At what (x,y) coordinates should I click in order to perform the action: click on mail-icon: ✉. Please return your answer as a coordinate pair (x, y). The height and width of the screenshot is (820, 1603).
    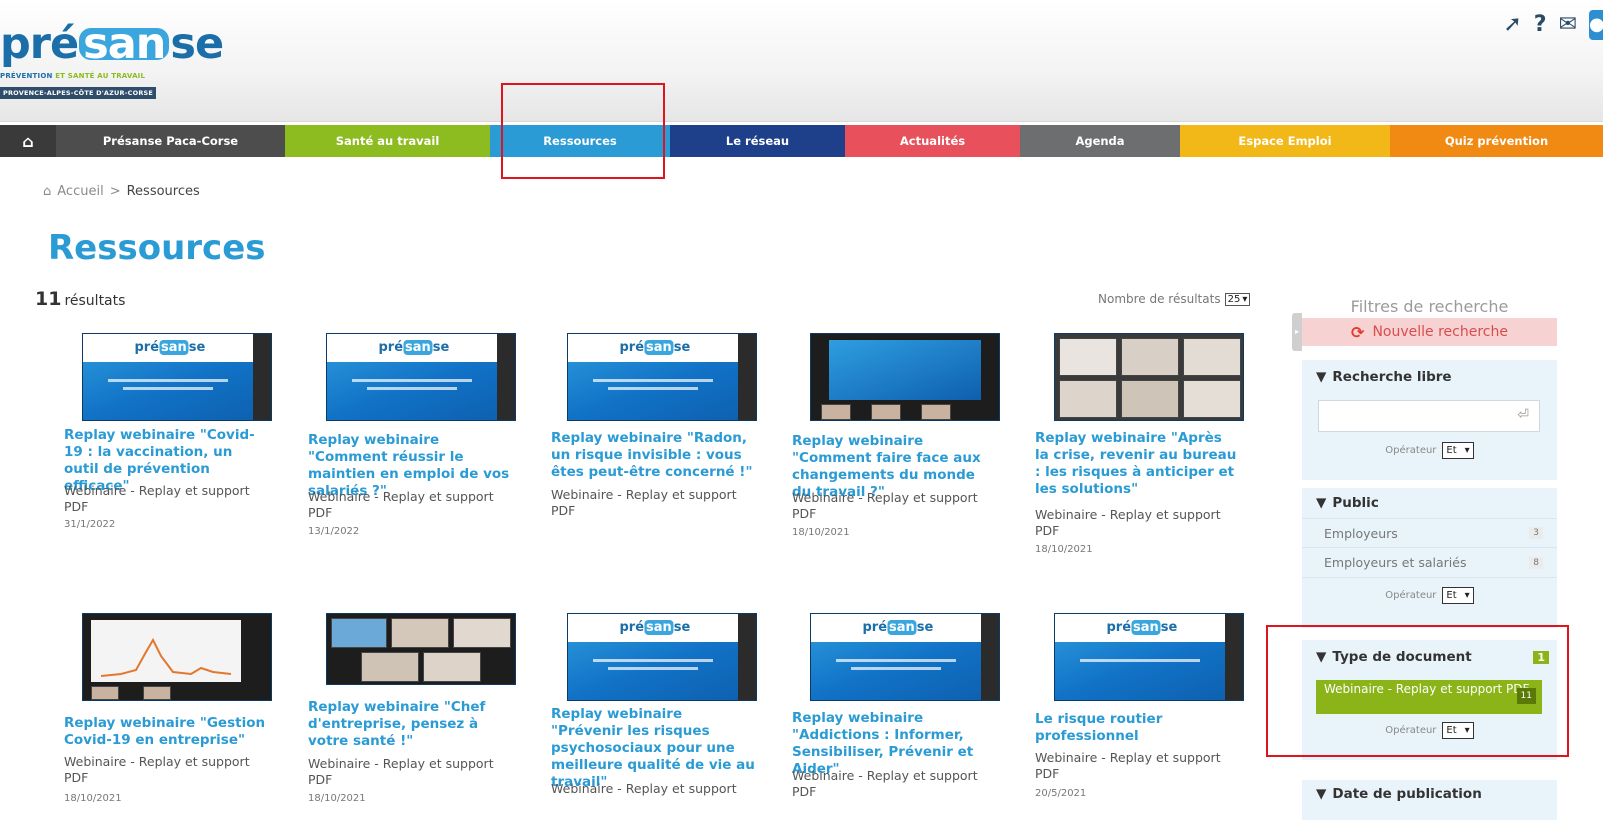
    Looking at the image, I should click on (1568, 25).